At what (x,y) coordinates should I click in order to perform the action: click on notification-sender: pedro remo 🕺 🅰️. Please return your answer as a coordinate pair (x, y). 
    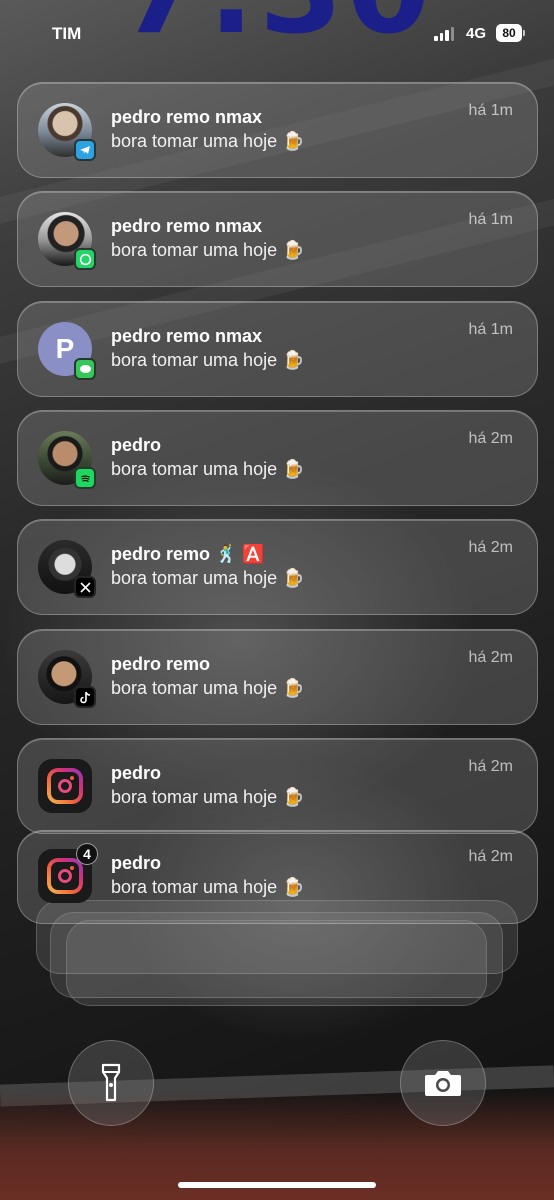
    Looking at the image, I should click on (188, 554).